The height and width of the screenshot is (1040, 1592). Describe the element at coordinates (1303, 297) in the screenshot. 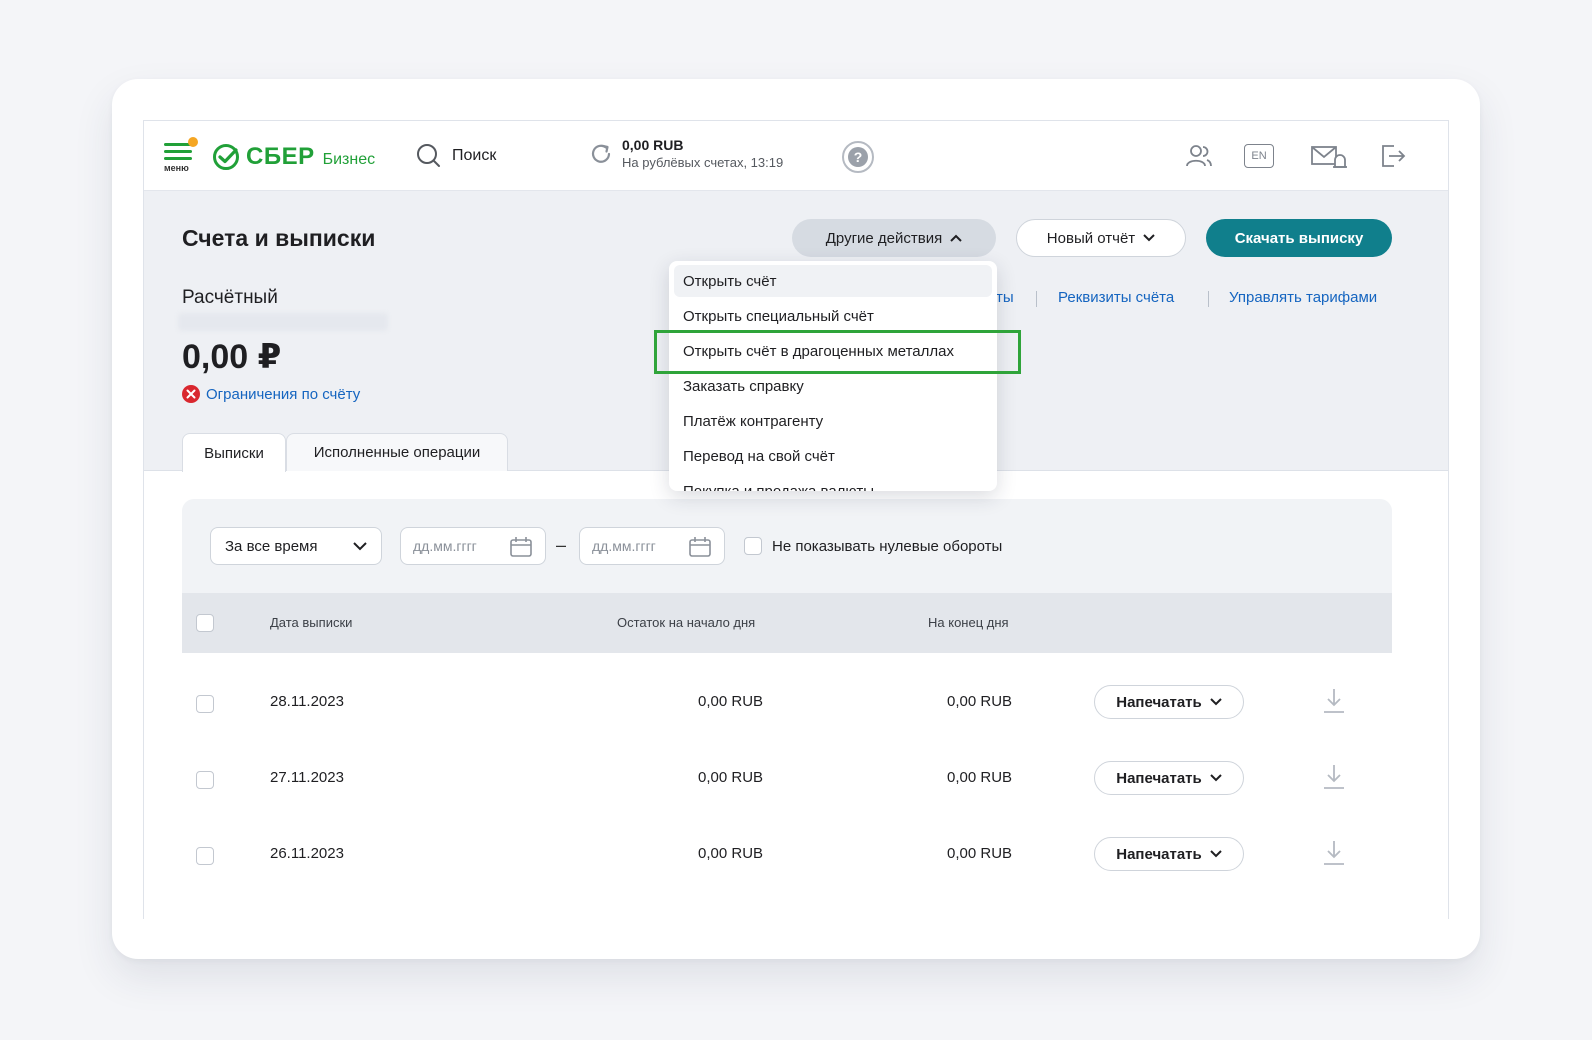

I see `tariffs-link: Управлять тарифами` at that location.